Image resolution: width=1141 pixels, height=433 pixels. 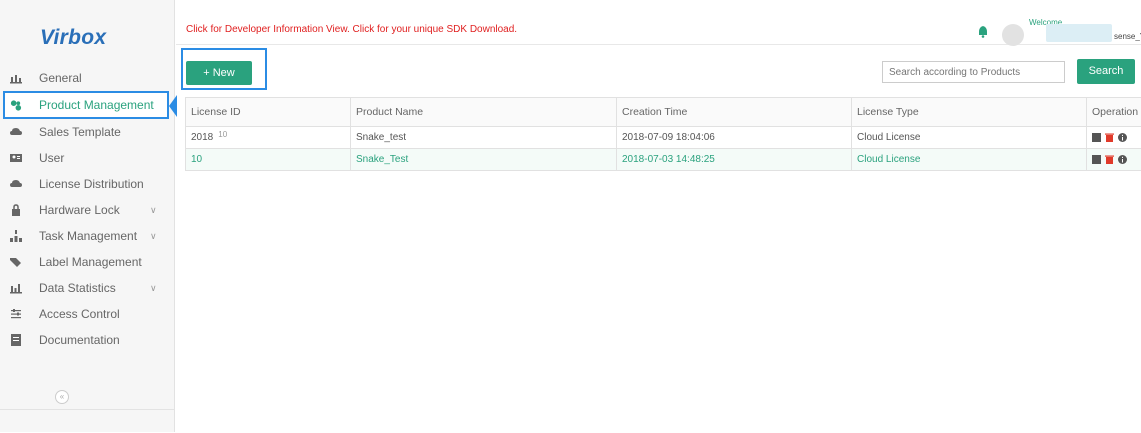 I want to click on sidebar-item-label: Task Management, so click(x=88, y=236).